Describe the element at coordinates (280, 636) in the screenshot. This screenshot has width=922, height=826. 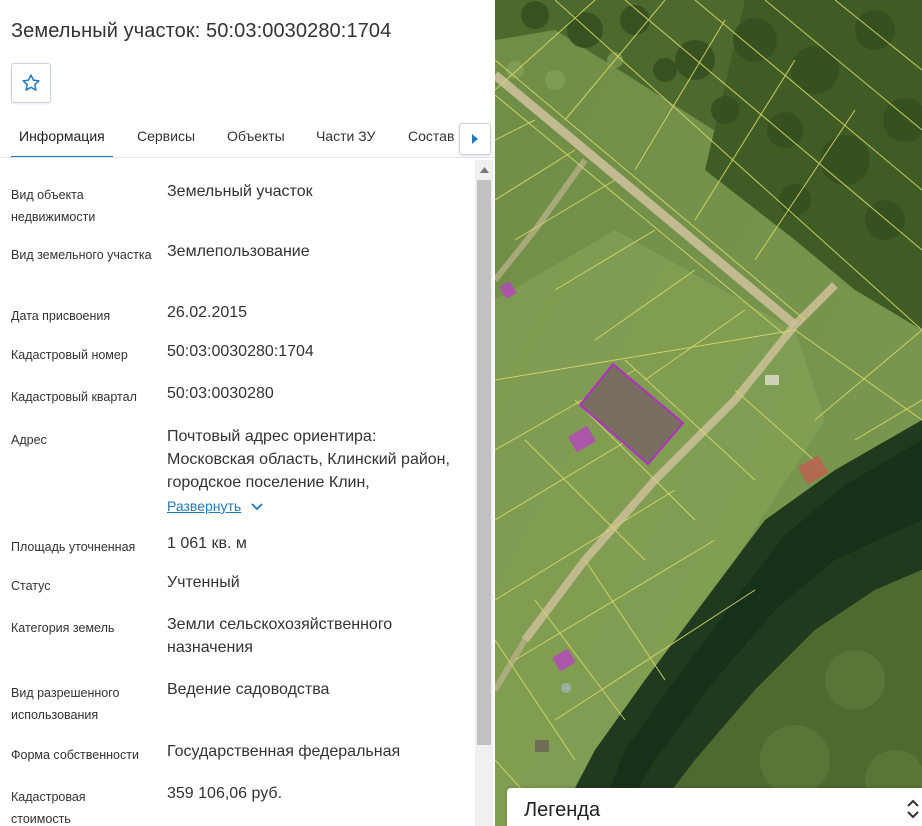
I see `info-value: Земли сельскохозяйственного назначения` at that location.